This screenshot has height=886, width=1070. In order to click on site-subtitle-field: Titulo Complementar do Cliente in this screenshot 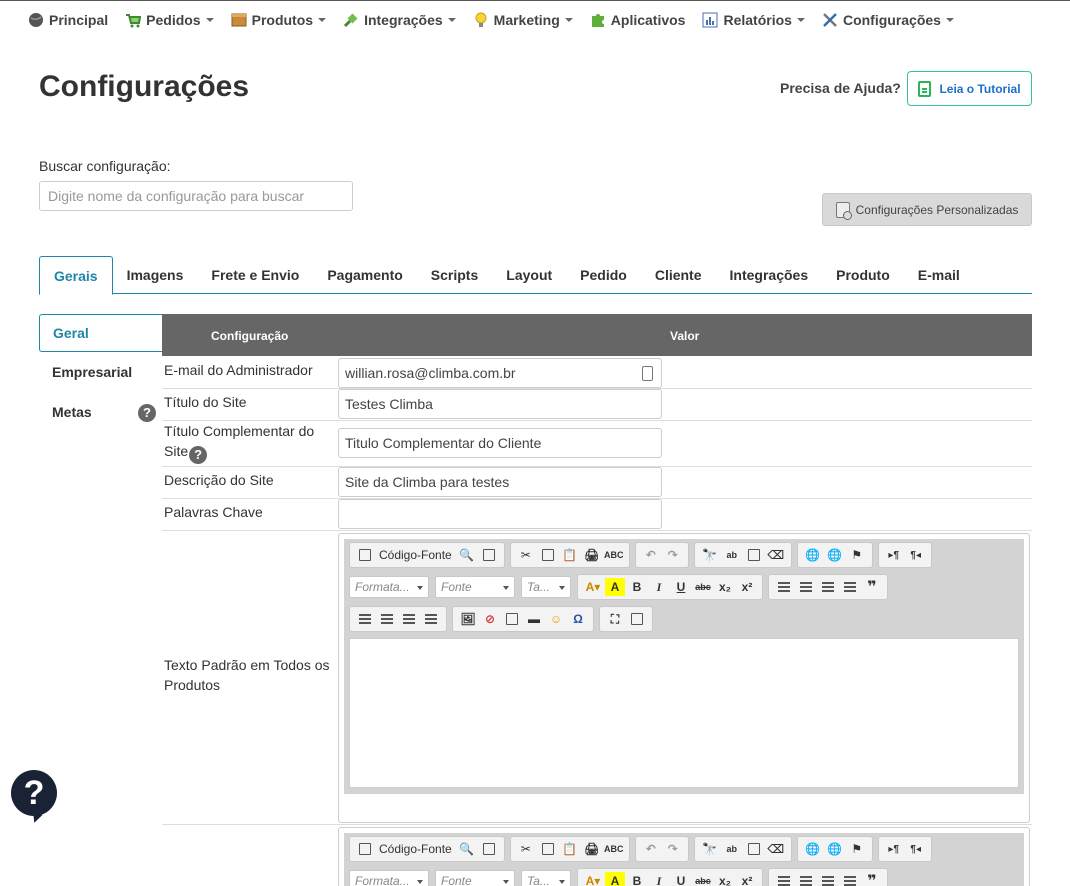, I will do `click(500, 443)`.